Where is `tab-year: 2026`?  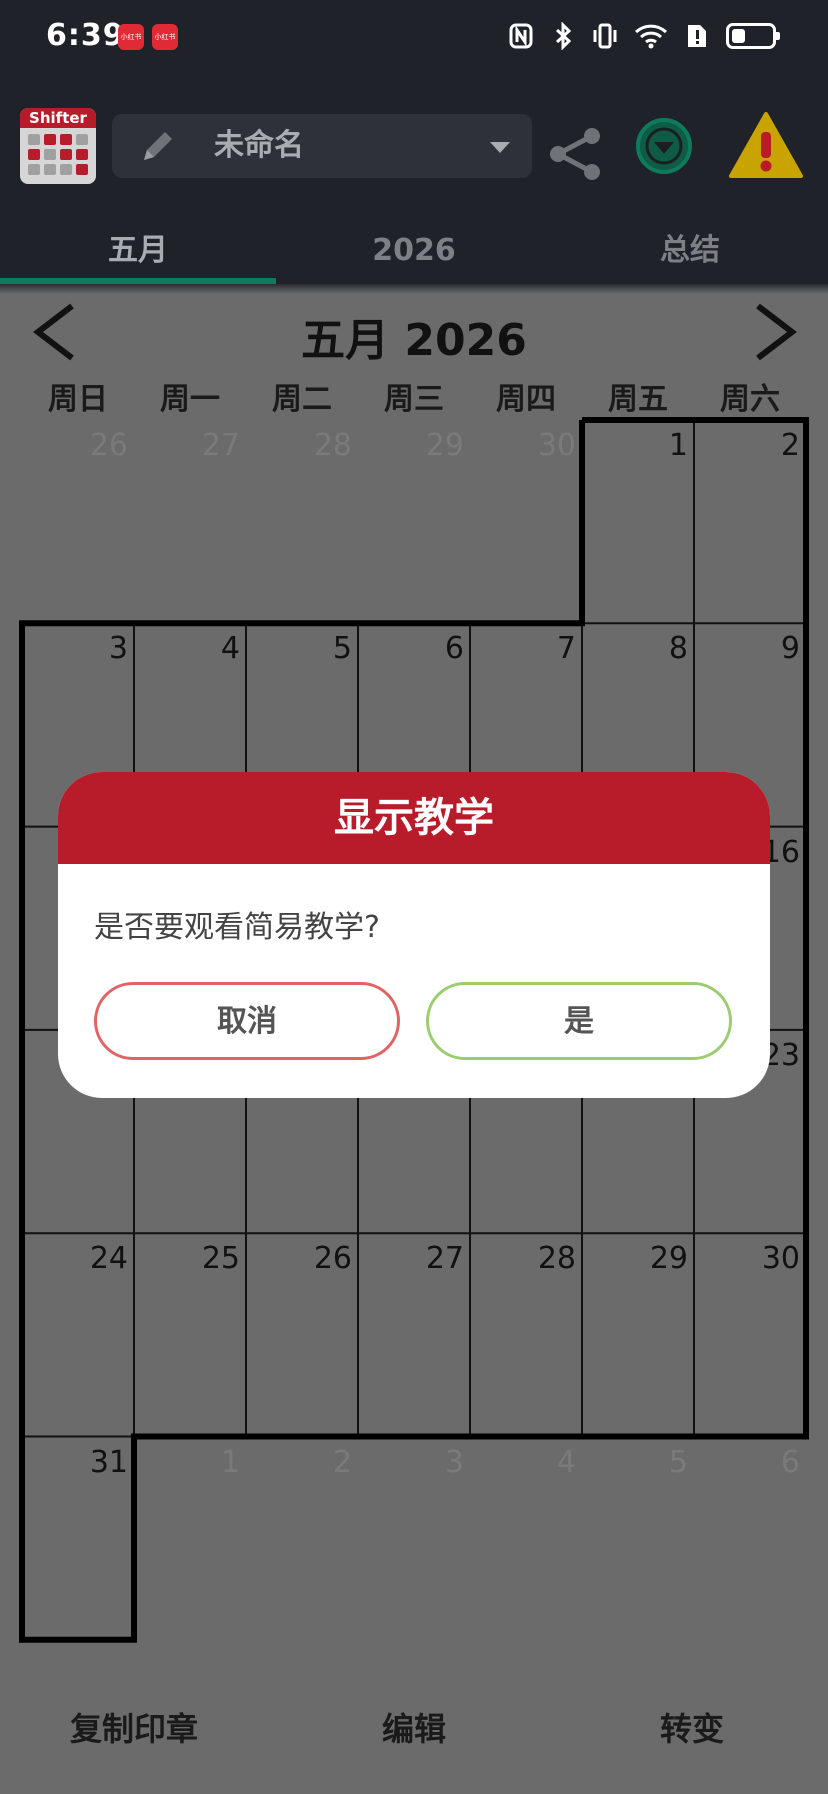
tab-year: 2026 is located at coordinates (414, 251).